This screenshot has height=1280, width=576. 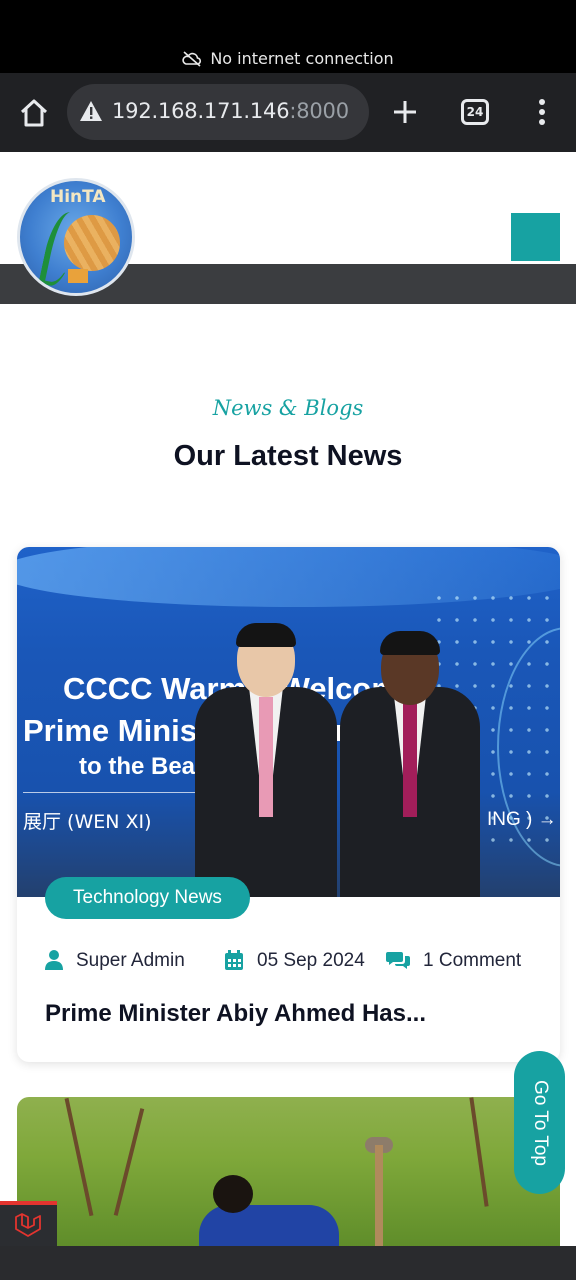 What do you see at coordinates (535, 237) in the screenshot?
I see `menu-toggle-button` at bounding box center [535, 237].